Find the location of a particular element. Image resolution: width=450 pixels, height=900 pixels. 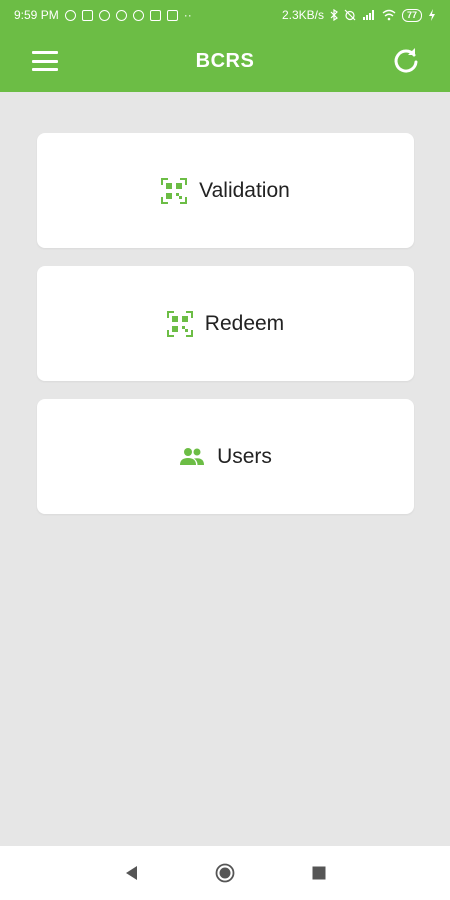

app-notification-icon is located at coordinates (172, 15).